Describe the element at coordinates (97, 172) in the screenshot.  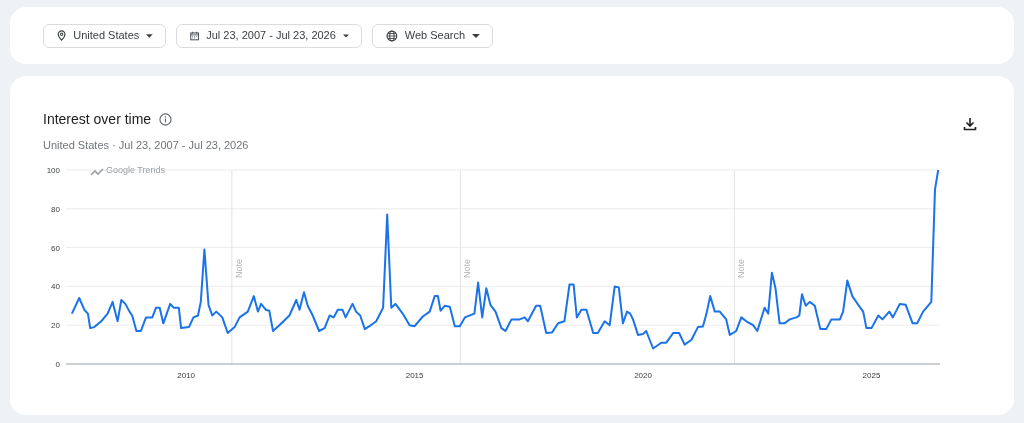
I see `trend-logo-icon` at that location.